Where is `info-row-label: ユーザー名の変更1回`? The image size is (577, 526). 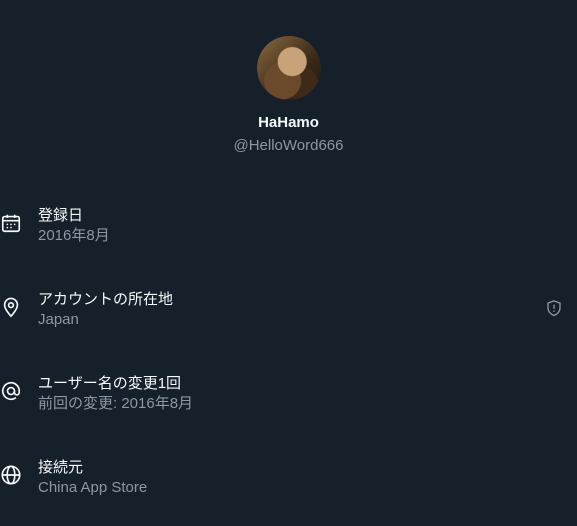 info-row-label: ユーザー名の変更1回 is located at coordinates (110, 383).